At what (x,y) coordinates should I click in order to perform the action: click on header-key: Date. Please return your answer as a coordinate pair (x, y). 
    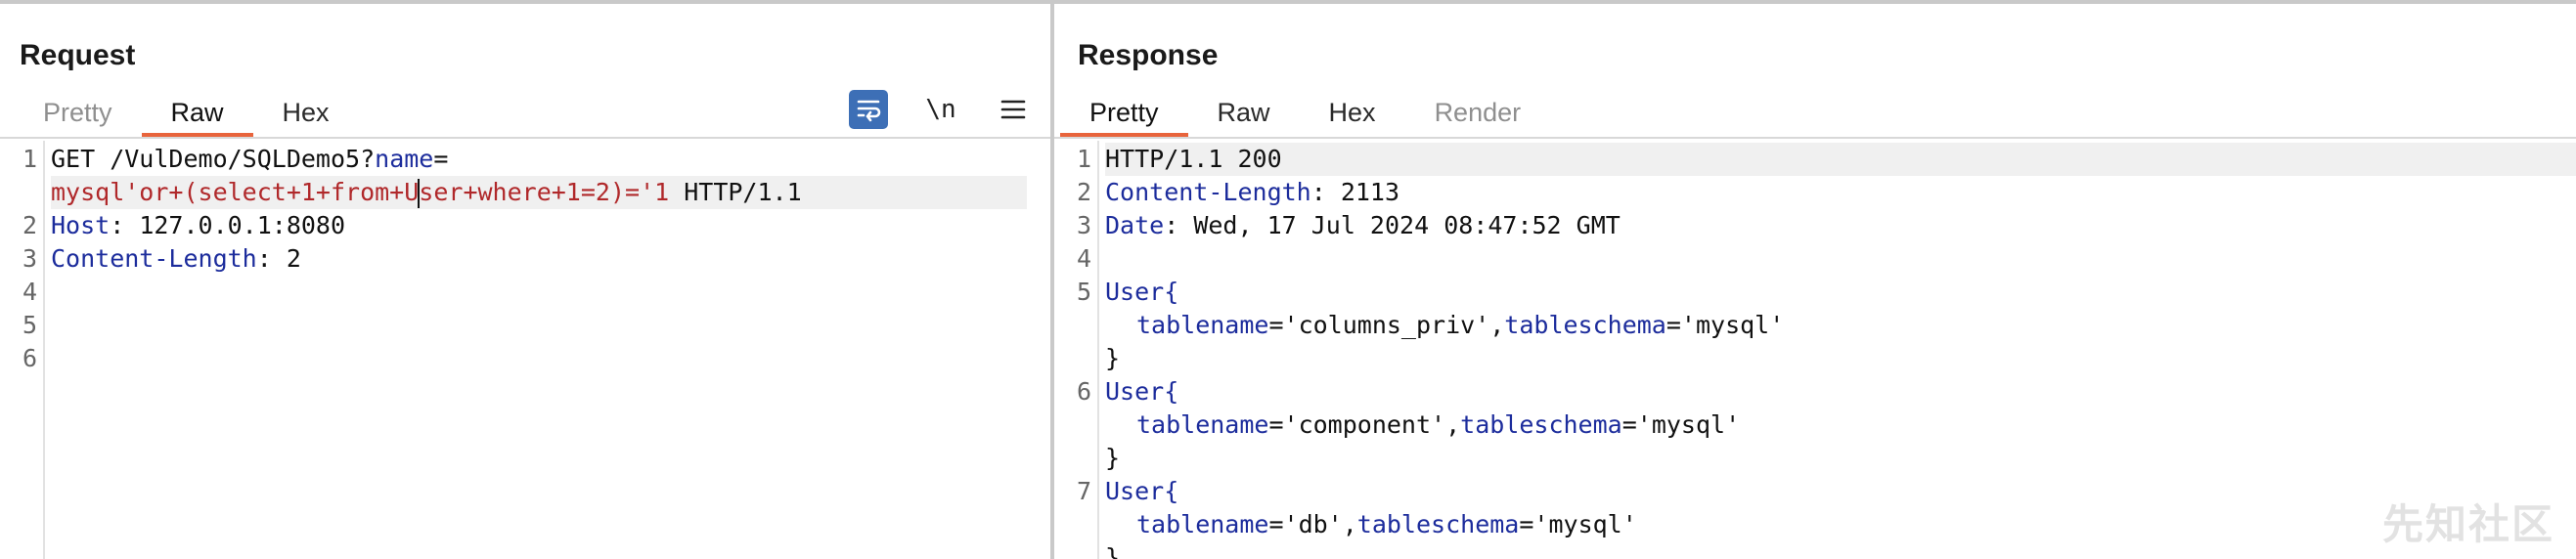
    Looking at the image, I should click on (1135, 225).